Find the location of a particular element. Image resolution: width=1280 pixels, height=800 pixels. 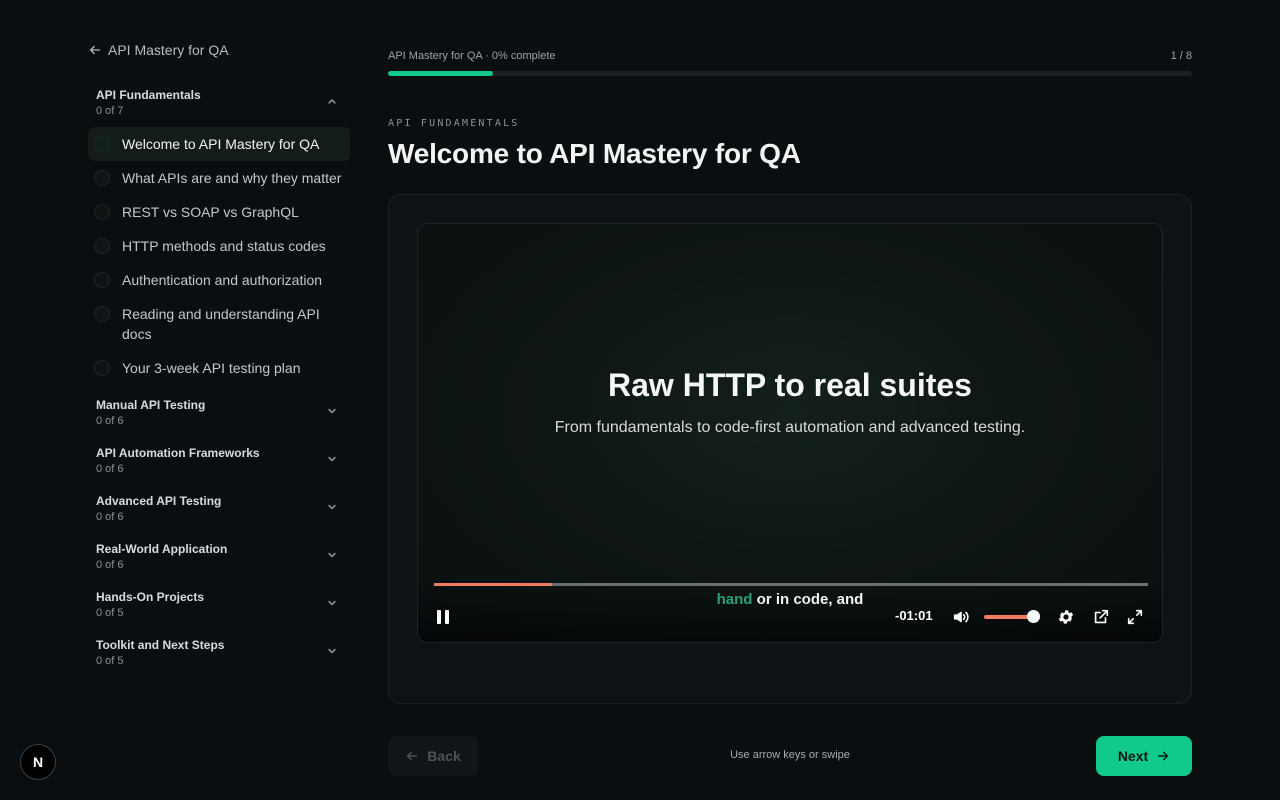

pause-icon is located at coordinates (443, 617).